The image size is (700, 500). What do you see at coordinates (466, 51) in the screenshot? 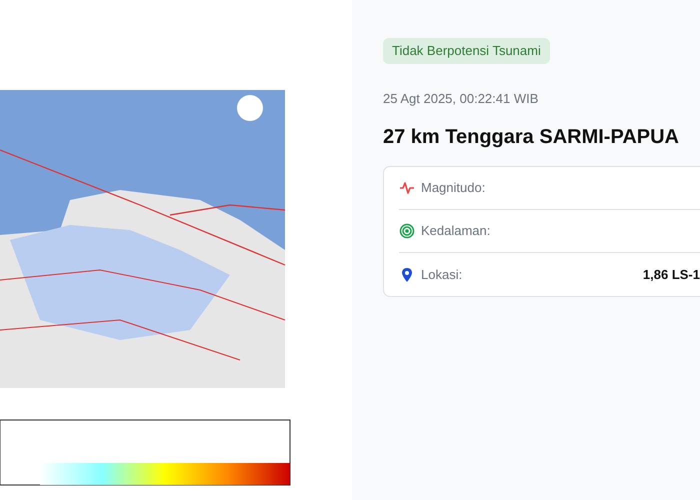
I see `tsunami-status-badge: Tidak Berpotensi Tsunami` at bounding box center [466, 51].